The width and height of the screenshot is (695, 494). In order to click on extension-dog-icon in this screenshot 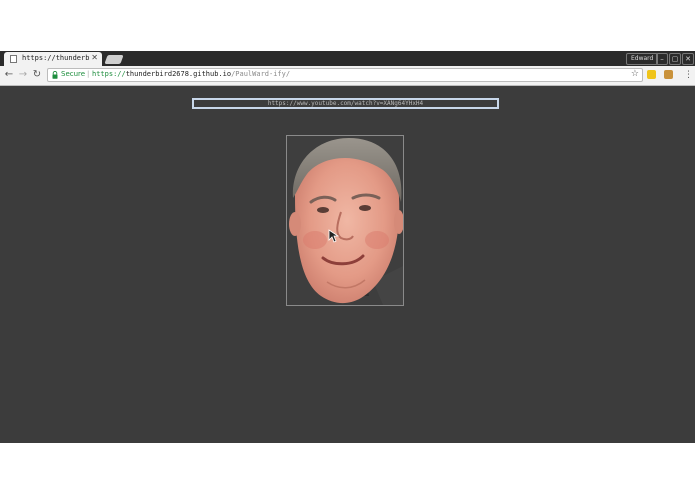, I will do `click(668, 74)`.